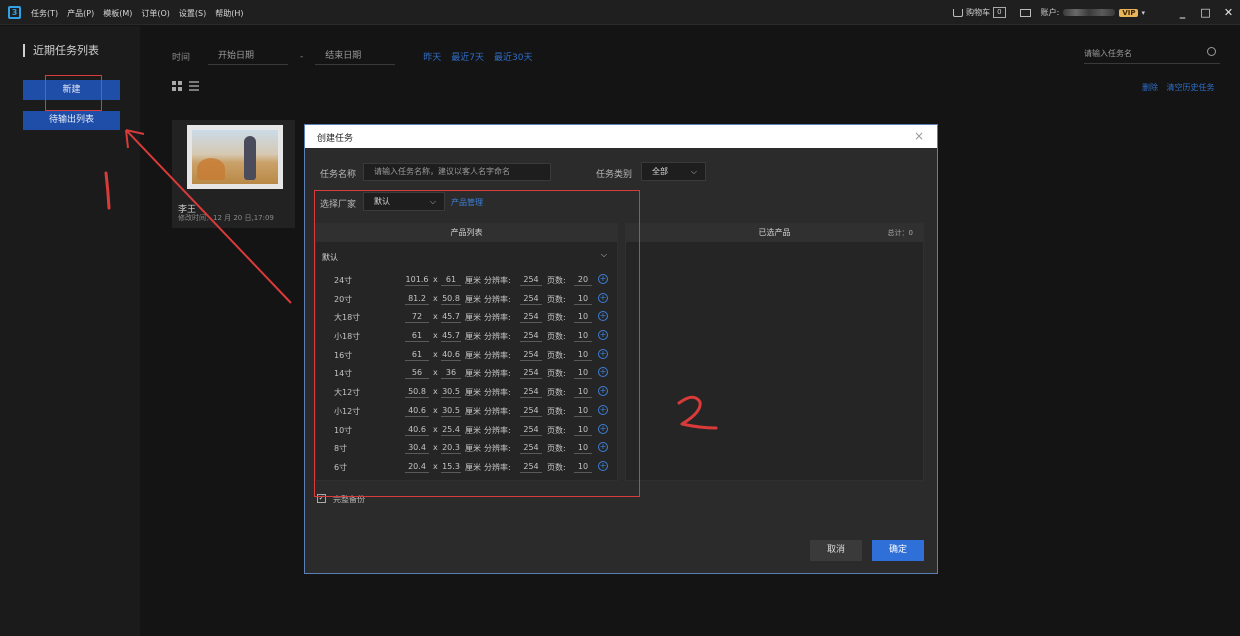  I want to click on selected-products-header: 已选产品 总计：0, so click(774, 233).